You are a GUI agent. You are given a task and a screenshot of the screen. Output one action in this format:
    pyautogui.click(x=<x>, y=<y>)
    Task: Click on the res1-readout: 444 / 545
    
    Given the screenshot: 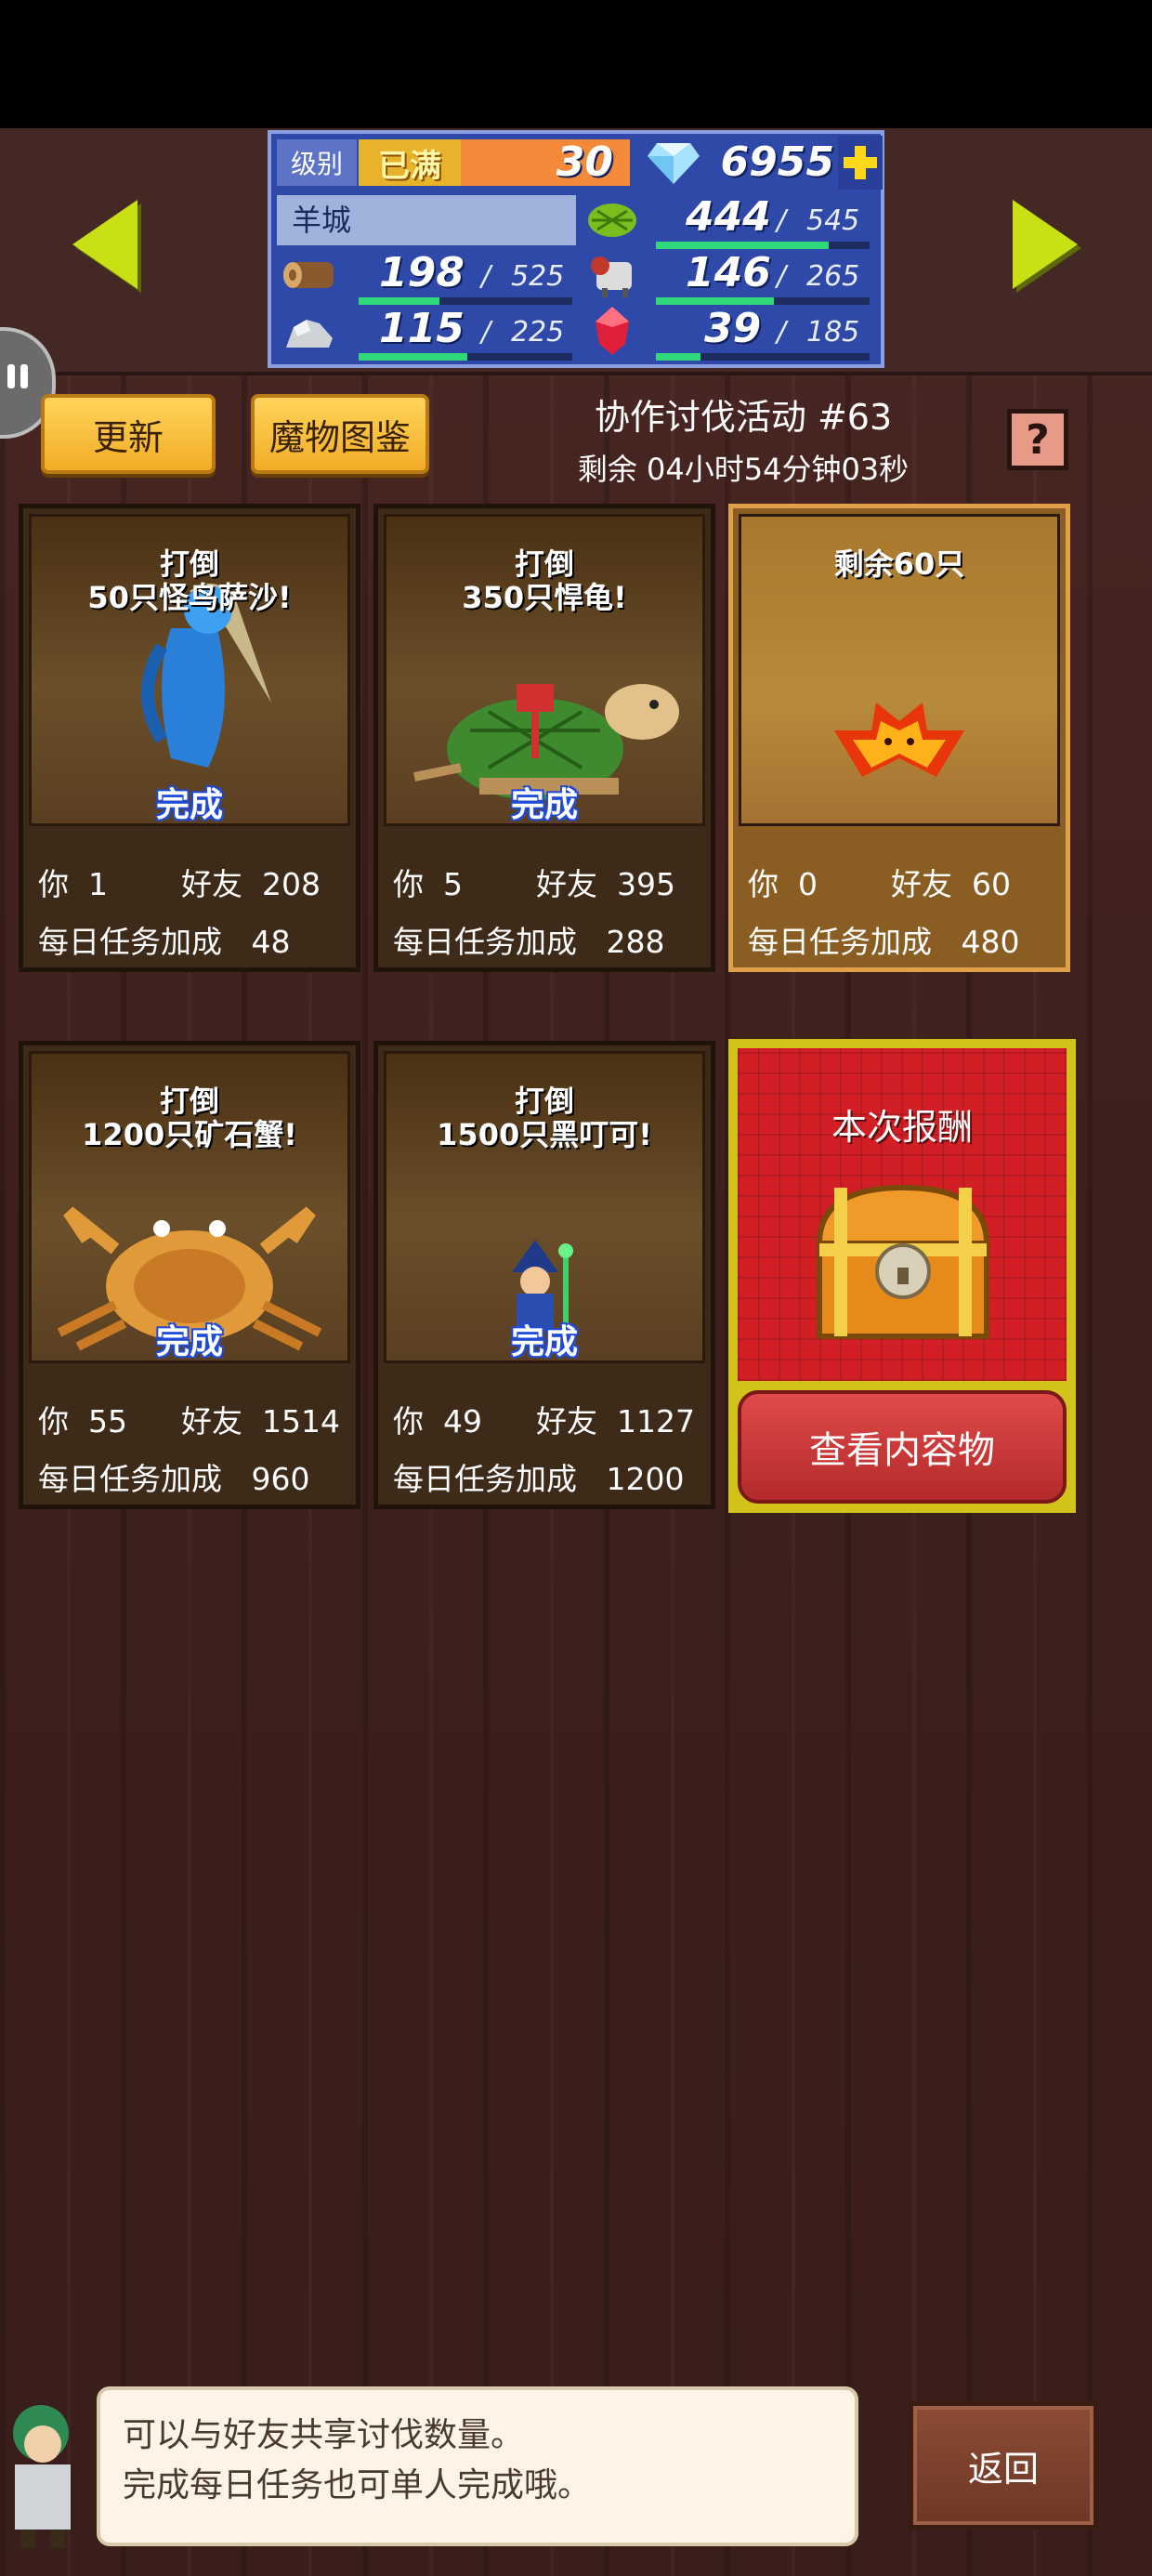 What is the action you would take?
    pyautogui.click(x=759, y=217)
    